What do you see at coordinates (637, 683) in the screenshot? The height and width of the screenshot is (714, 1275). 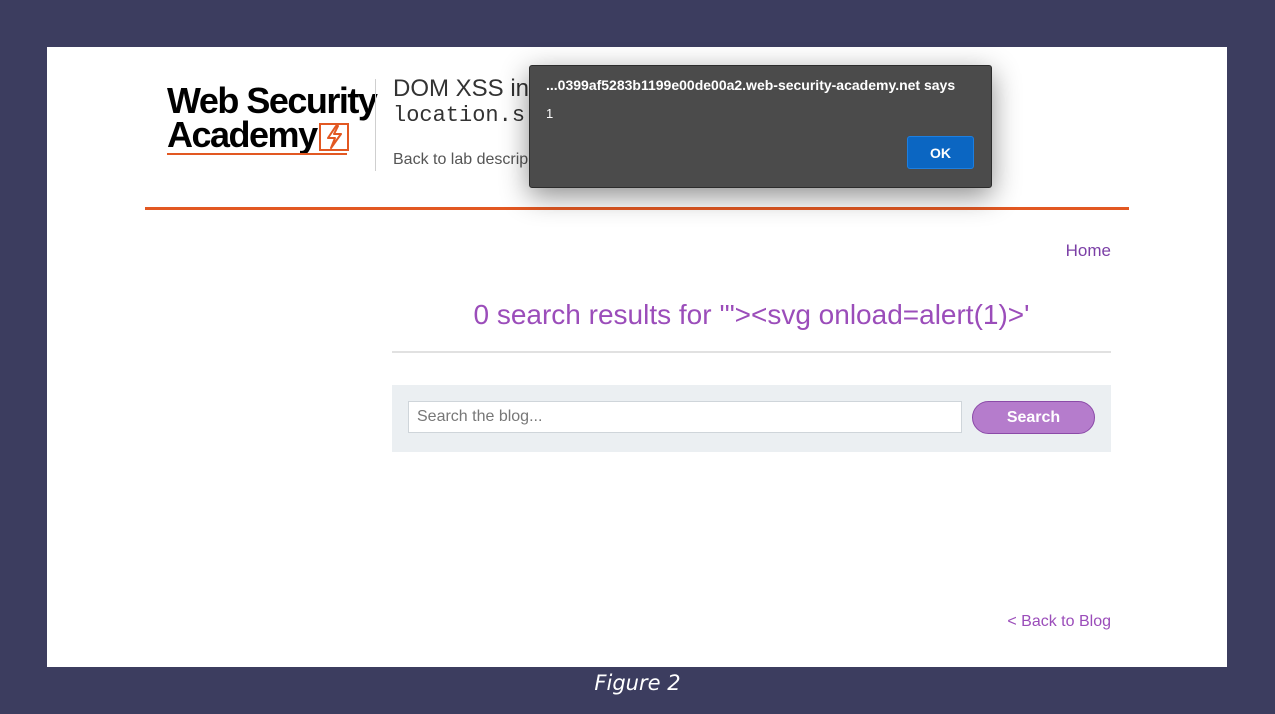 I see `figure-caption: Figure 2` at bounding box center [637, 683].